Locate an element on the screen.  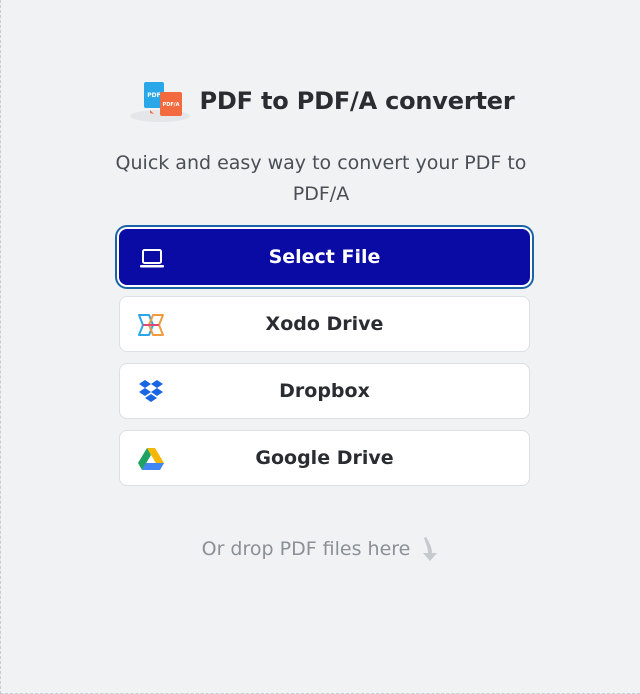
arrow-down-icon is located at coordinates (429, 549).